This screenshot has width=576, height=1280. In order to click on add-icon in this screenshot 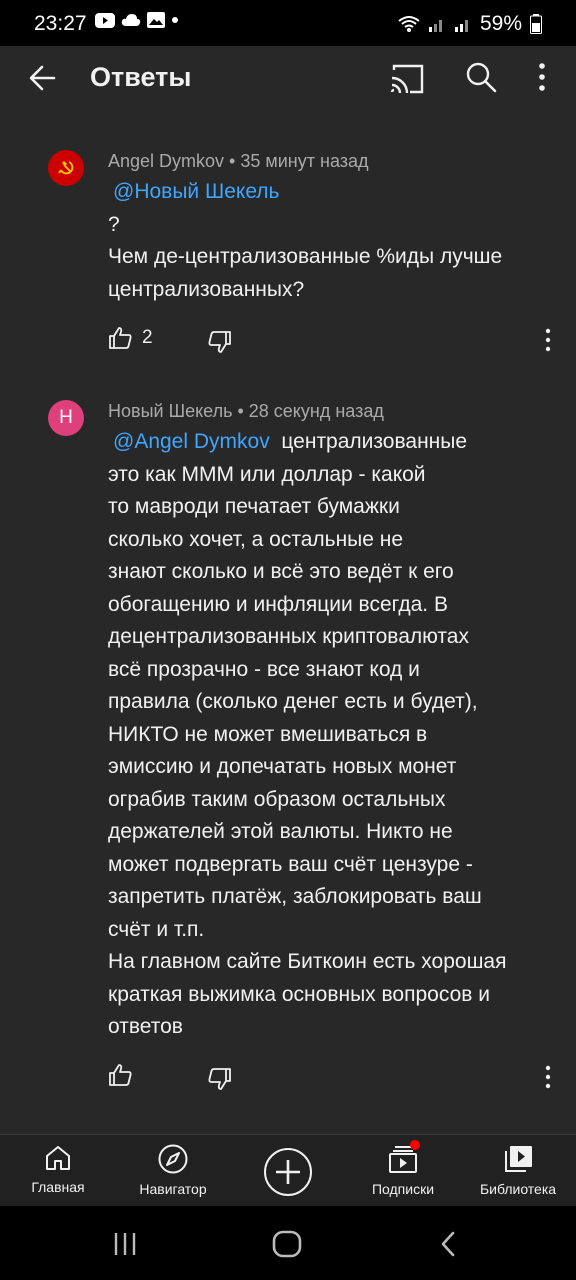, I will do `click(288, 1172)`.